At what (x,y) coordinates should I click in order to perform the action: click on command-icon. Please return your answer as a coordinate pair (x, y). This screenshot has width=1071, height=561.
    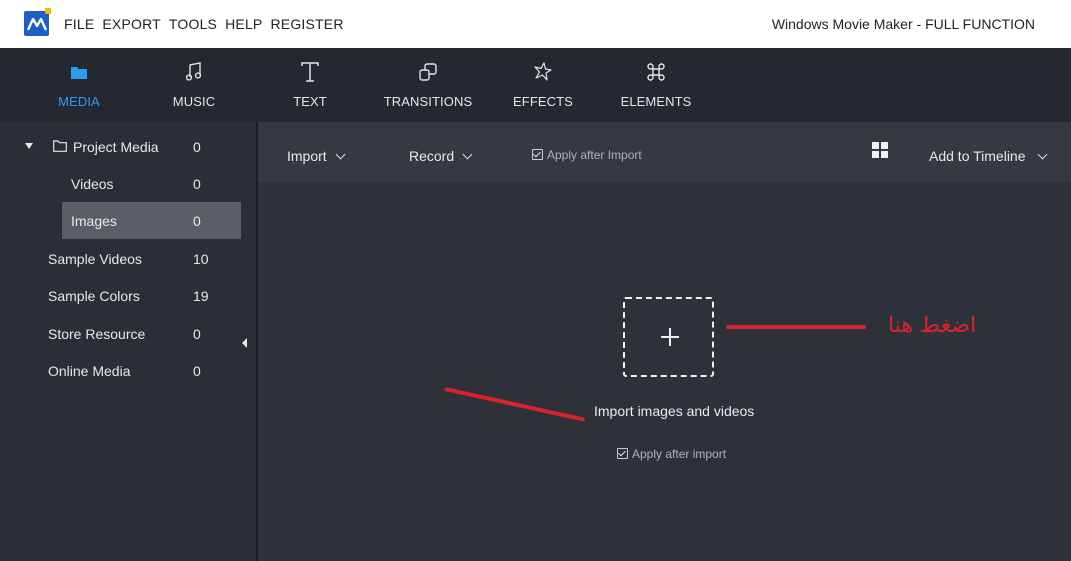
    Looking at the image, I should click on (656, 72).